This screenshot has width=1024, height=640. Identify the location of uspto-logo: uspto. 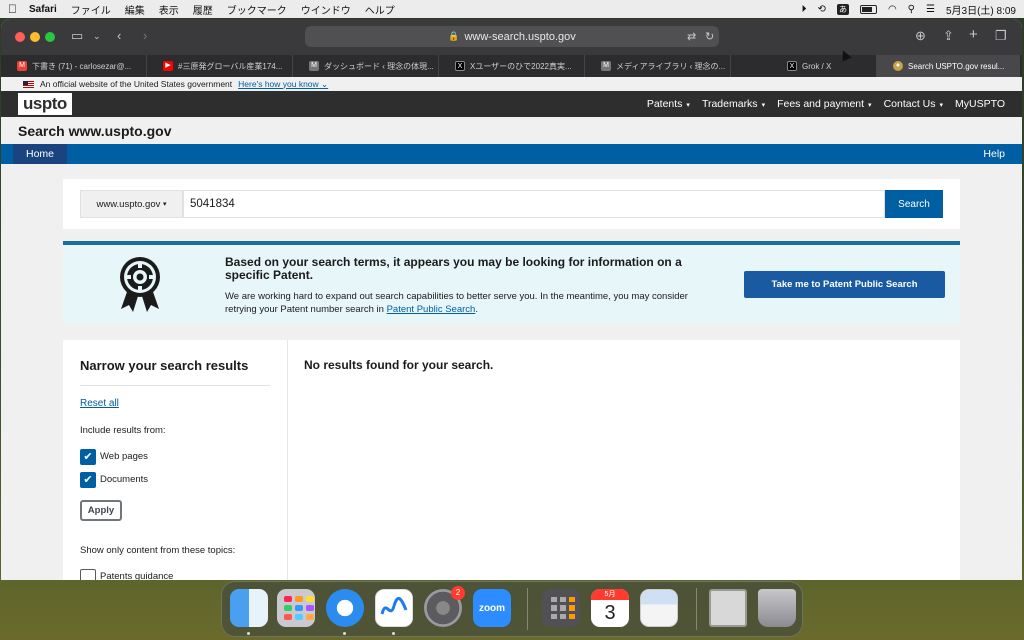
(45, 104).